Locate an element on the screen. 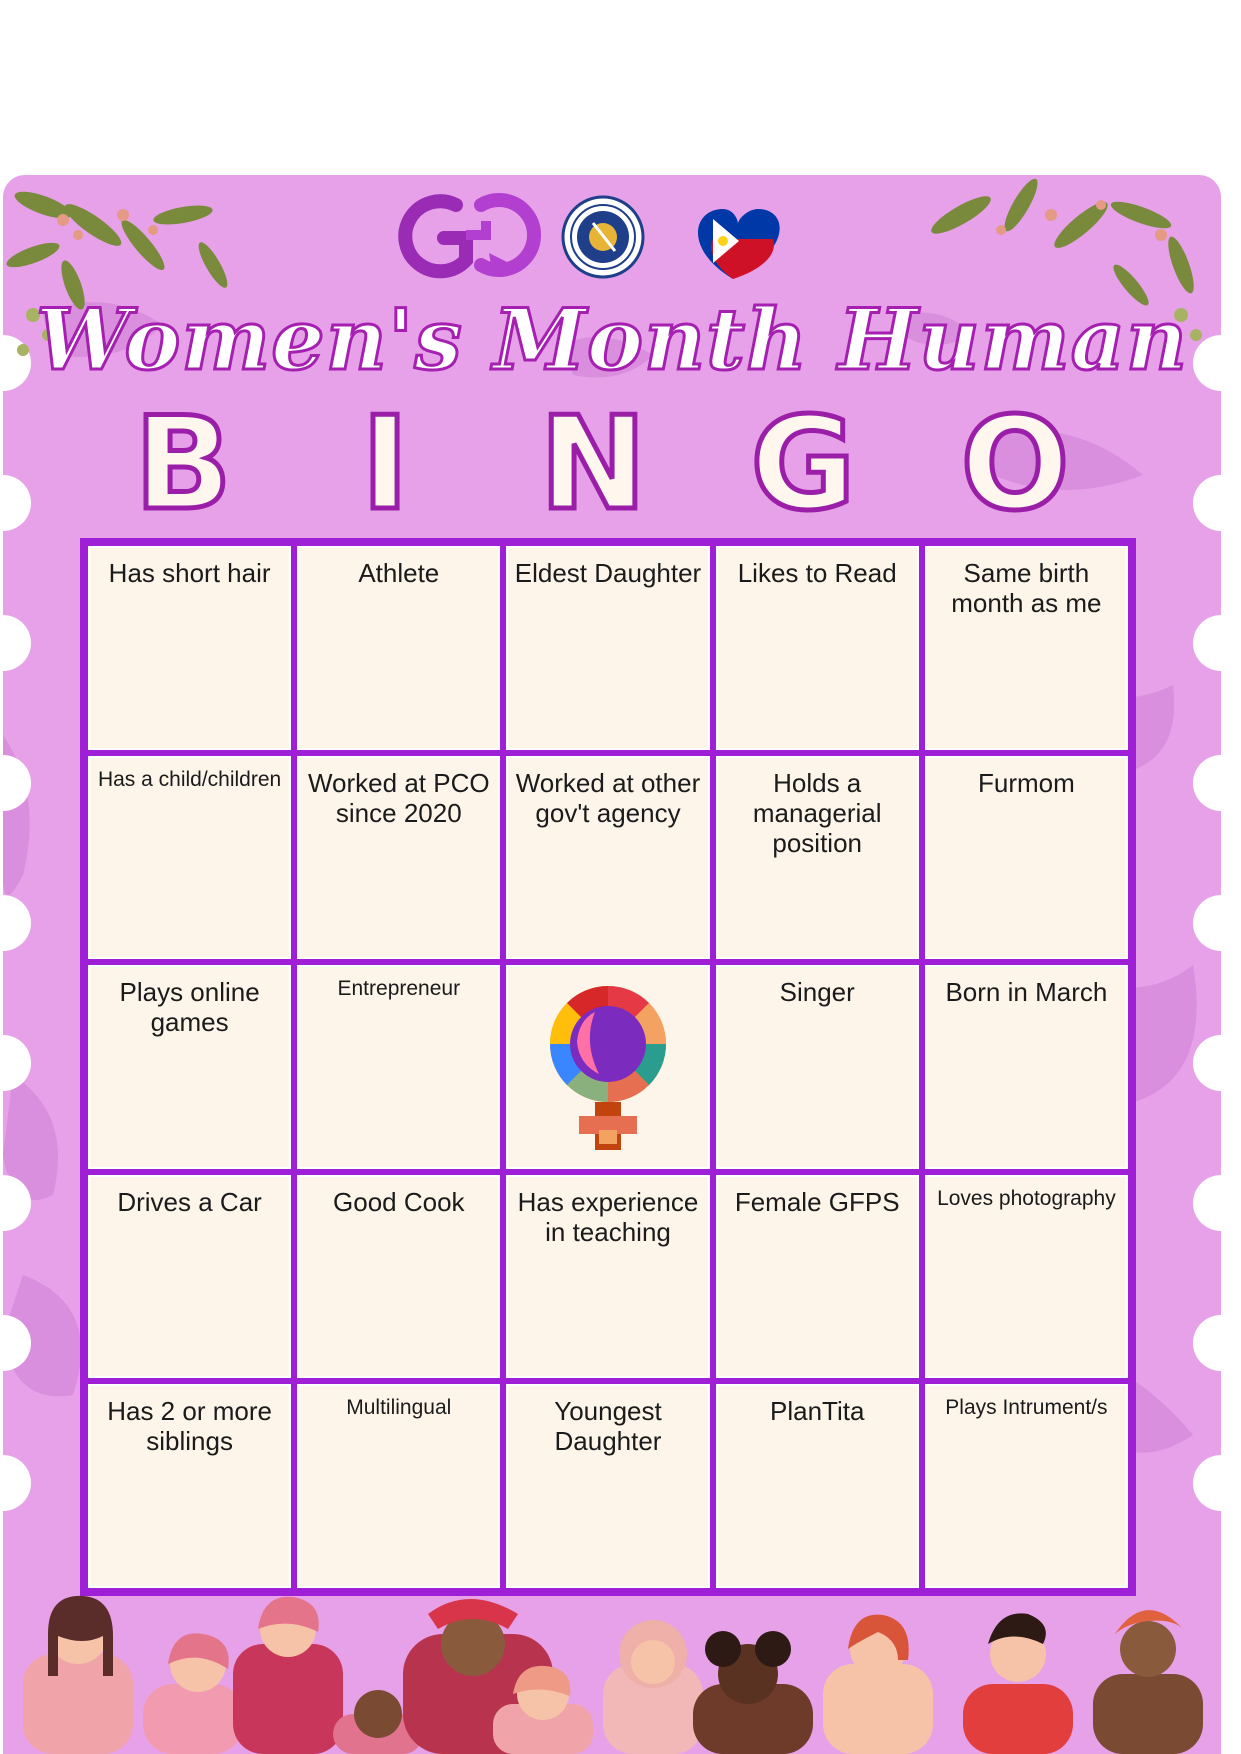 This screenshot has width=1241, height=1754. bingo-letter-o: O is located at coordinates (1015, 464).